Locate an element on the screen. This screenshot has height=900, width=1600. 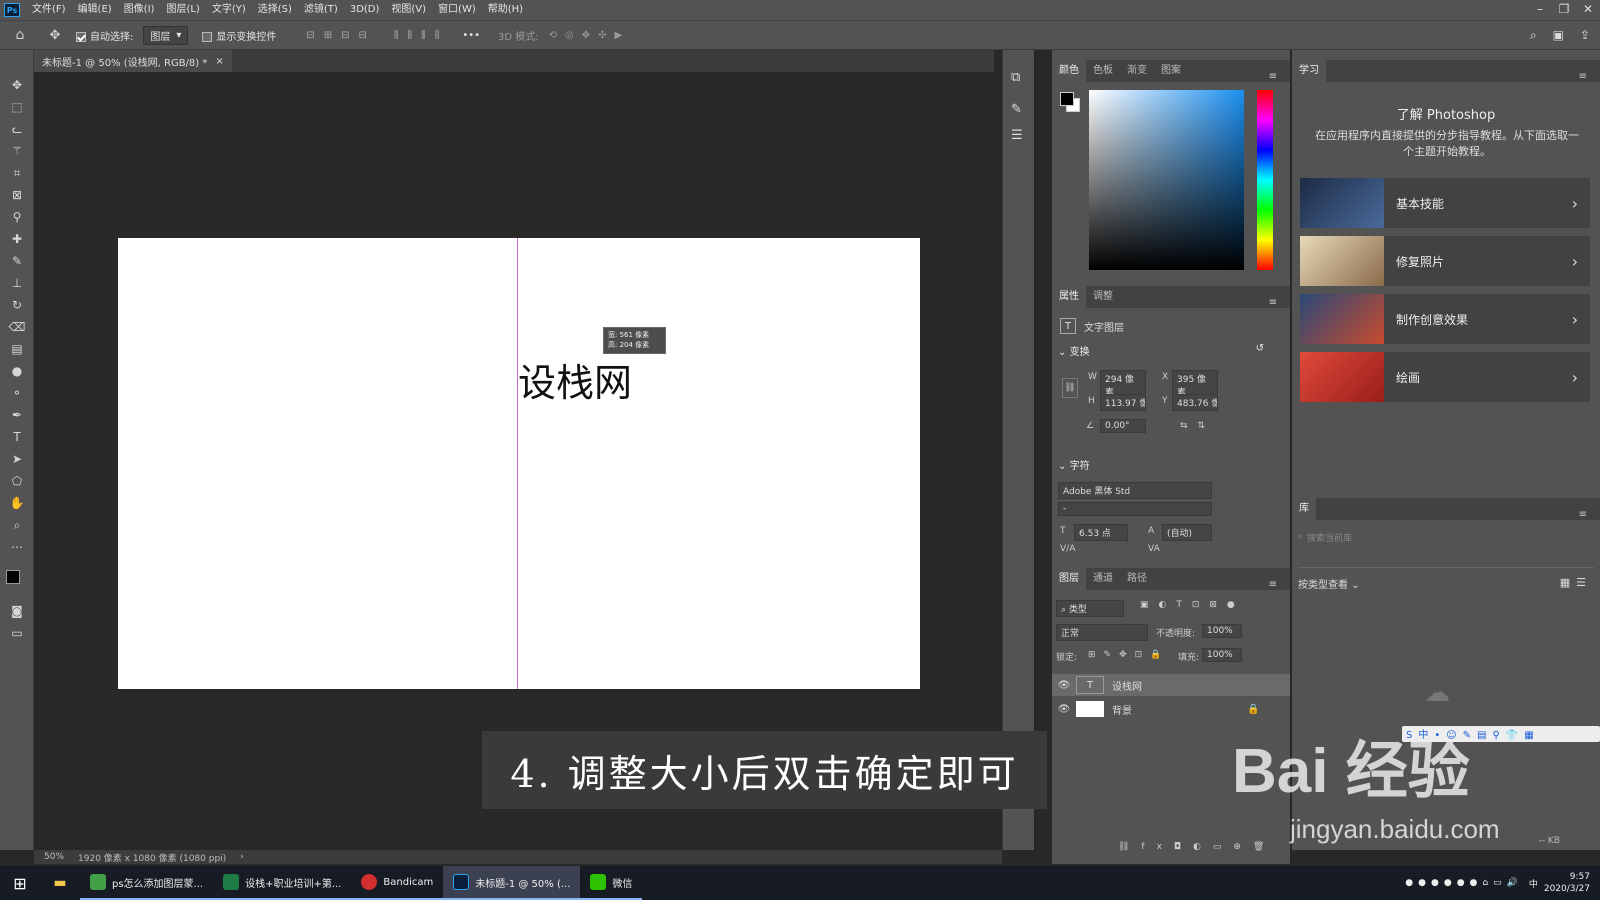
color-field is located at coordinates (1166, 180).